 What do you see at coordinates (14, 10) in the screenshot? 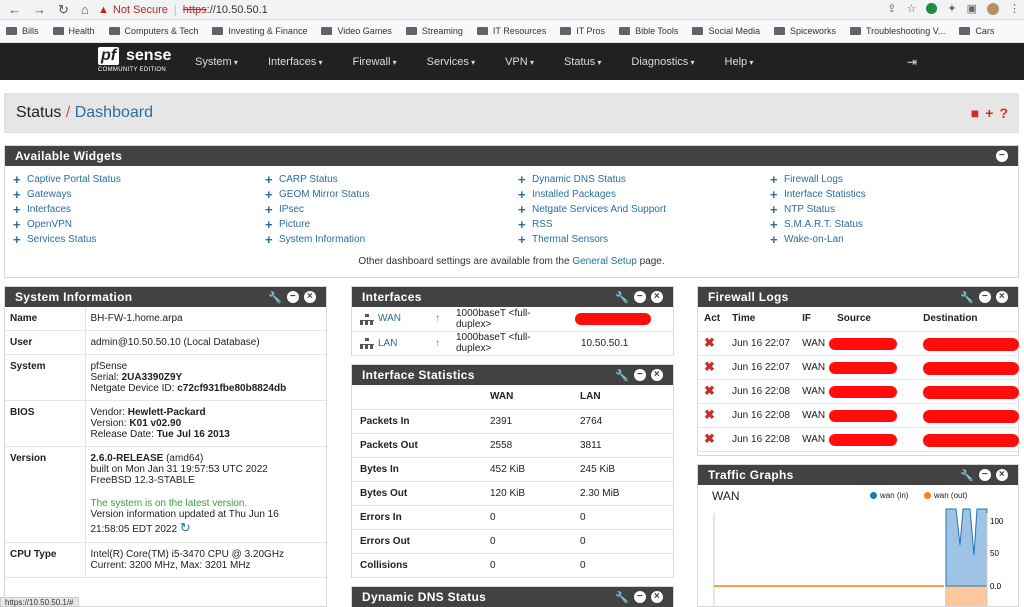
I see `back-icon: ←` at bounding box center [14, 10].